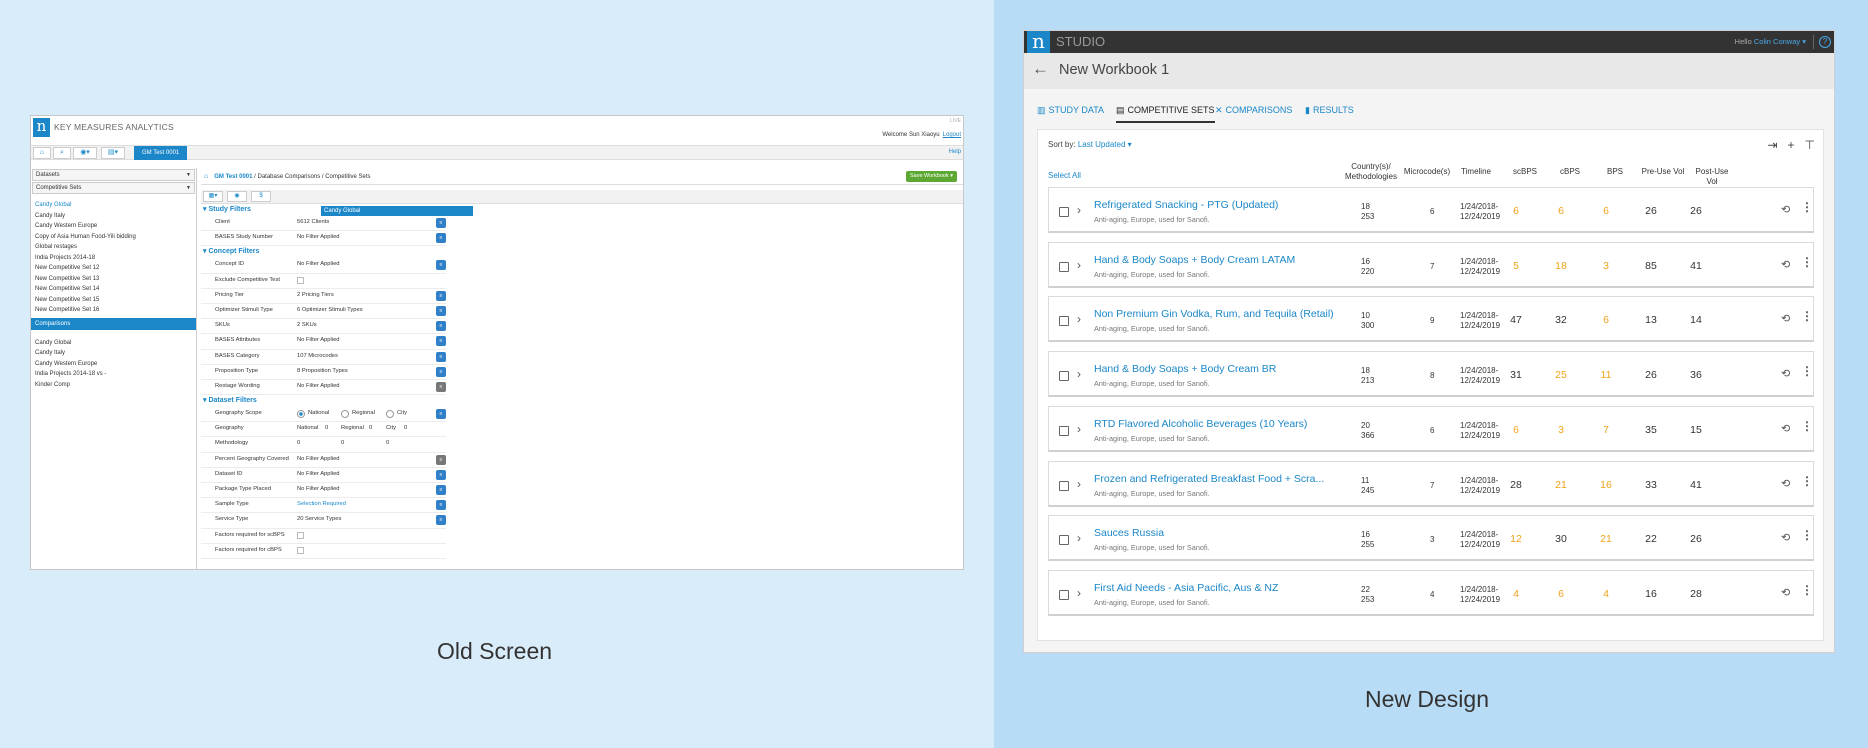 The width and height of the screenshot is (1868, 748). I want to click on comparison-item: India Projects 2014-18 vs -, so click(113, 374).